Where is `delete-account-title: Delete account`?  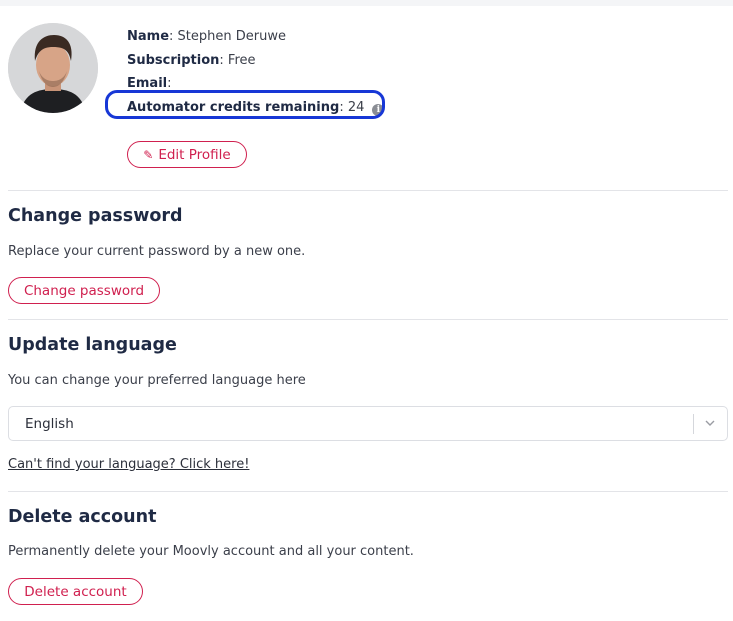 delete-account-title: Delete account is located at coordinates (82, 517).